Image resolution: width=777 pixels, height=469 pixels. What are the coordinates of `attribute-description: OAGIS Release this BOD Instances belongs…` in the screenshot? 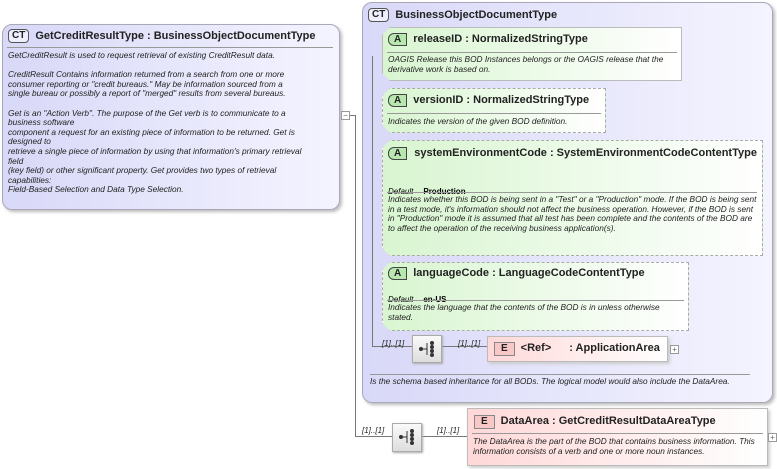 It's located at (526, 64).